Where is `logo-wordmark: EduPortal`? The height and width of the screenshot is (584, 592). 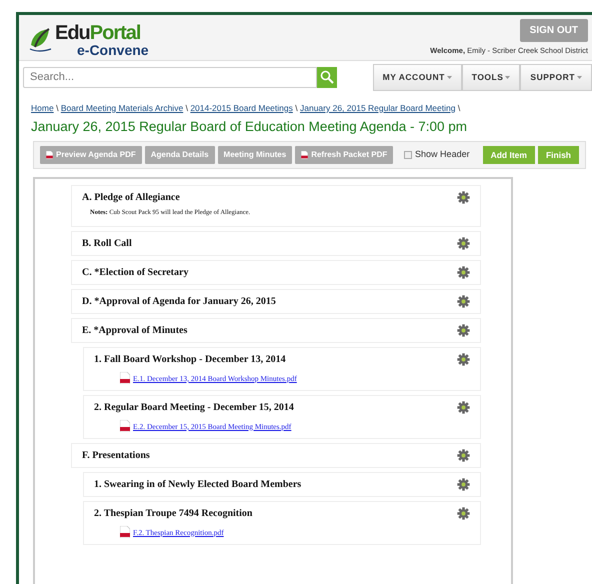
logo-wordmark: EduPortal is located at coordinates (98, 32).